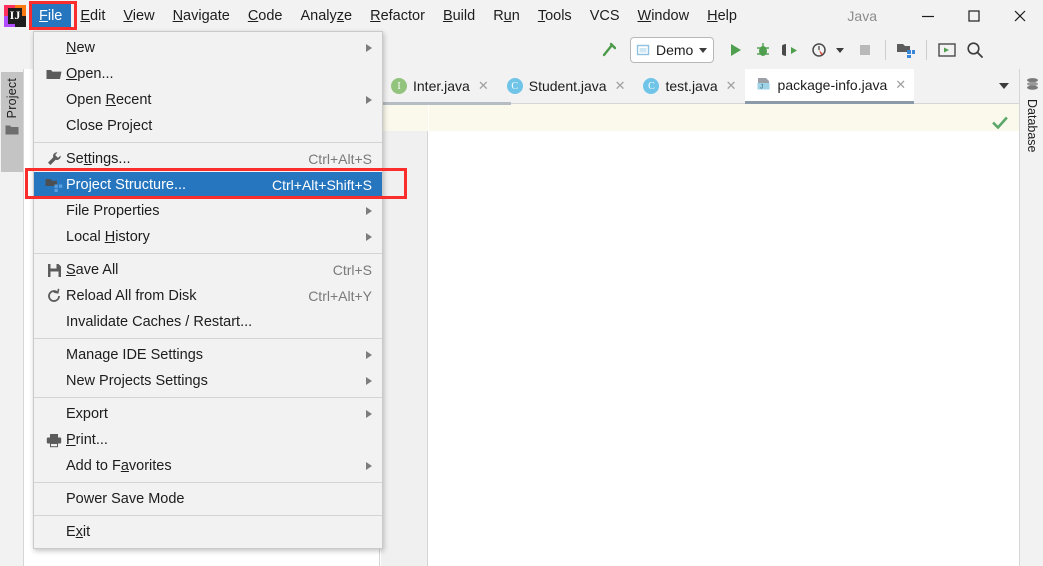 This screenshot has width=1043, height=566. What do you see at coordinates (208, 499) in the screenshot?
I see `menu-item-power-save-mode: Power Save Mode` at bounding box center [208, 499].